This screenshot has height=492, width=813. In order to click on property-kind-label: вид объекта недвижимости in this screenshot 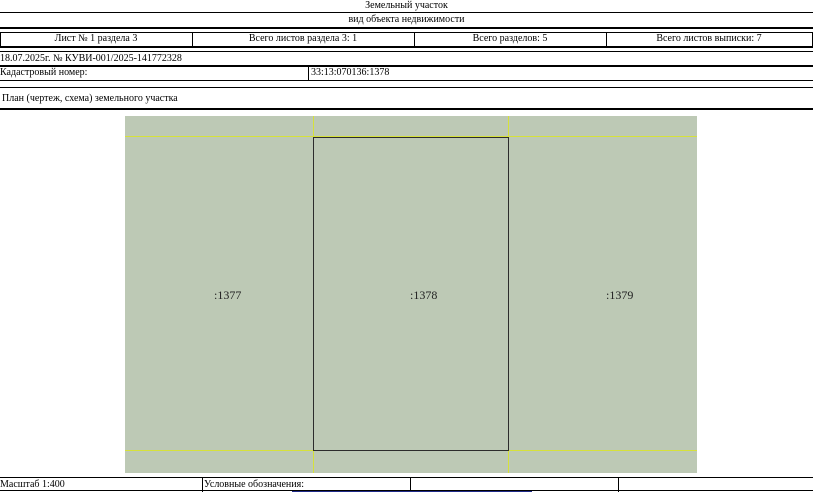, I will do `click(406, 19)`.